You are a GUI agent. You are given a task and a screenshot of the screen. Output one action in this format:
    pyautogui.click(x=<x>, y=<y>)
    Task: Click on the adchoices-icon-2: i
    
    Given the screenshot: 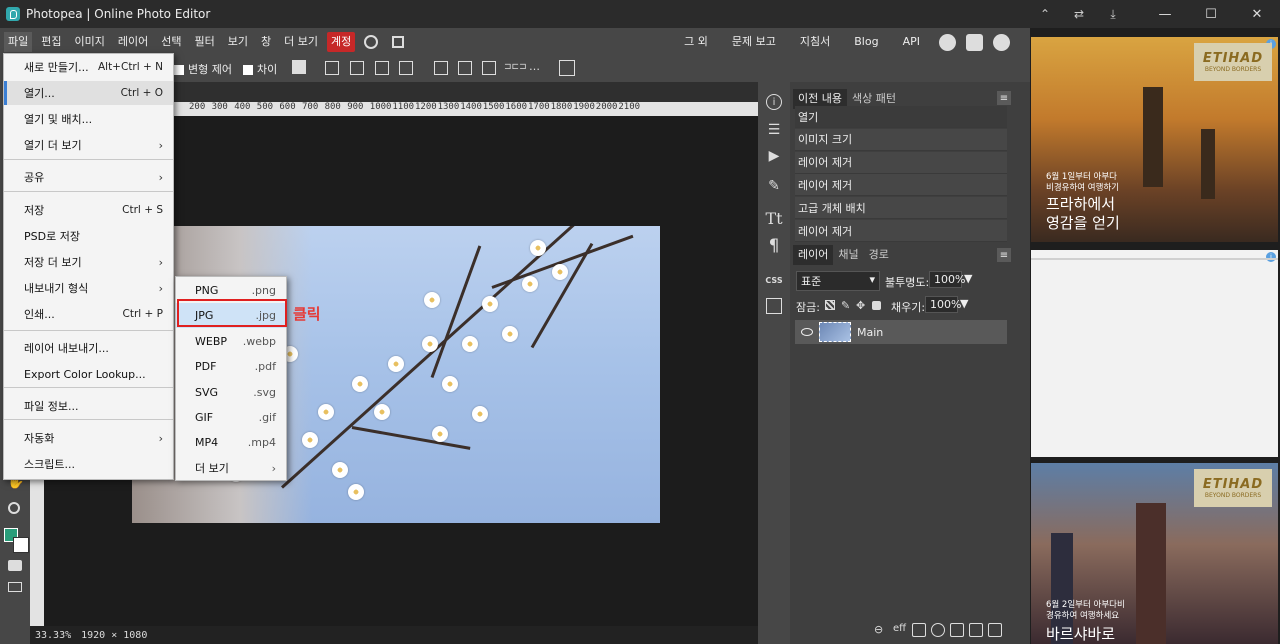 What is the action you would take?
    pyautogui.click(x=1271, y=257)
    